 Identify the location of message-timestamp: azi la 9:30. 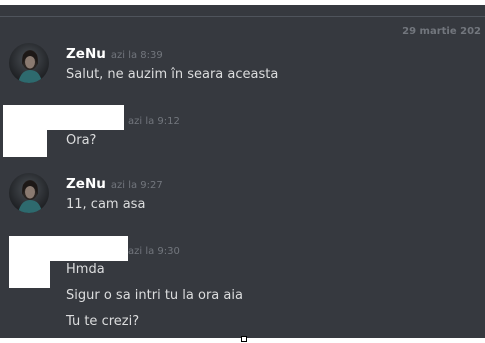
(154, 251).